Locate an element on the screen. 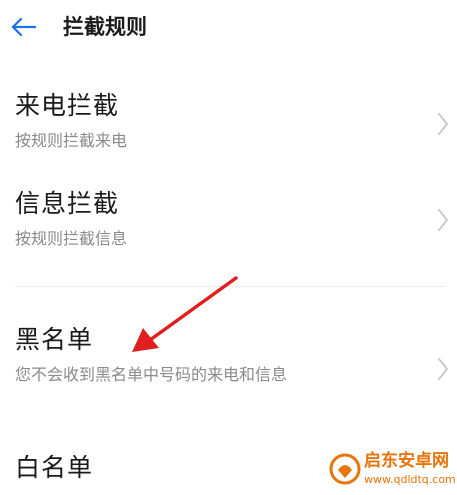  watermark: 启东安卓网 www.qdldtq.com is located at coordinates (387, 470).